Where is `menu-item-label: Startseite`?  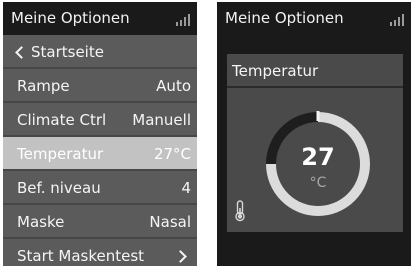 menu-item-label: Startseite is located at coordinates (67, 52).